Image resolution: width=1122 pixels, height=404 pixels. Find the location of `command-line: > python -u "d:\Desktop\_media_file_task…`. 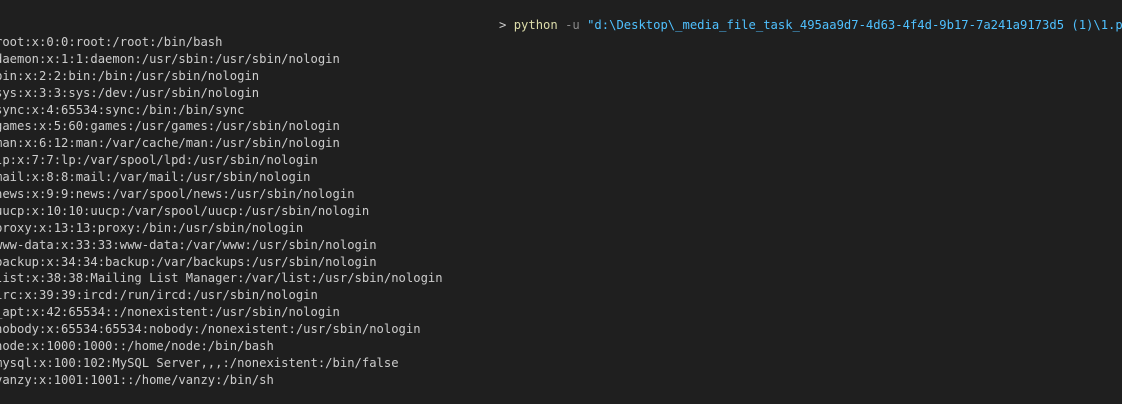

command-line: > python -u "d:\Desktop\_media_file_task… is located at coordinates (810, 25).